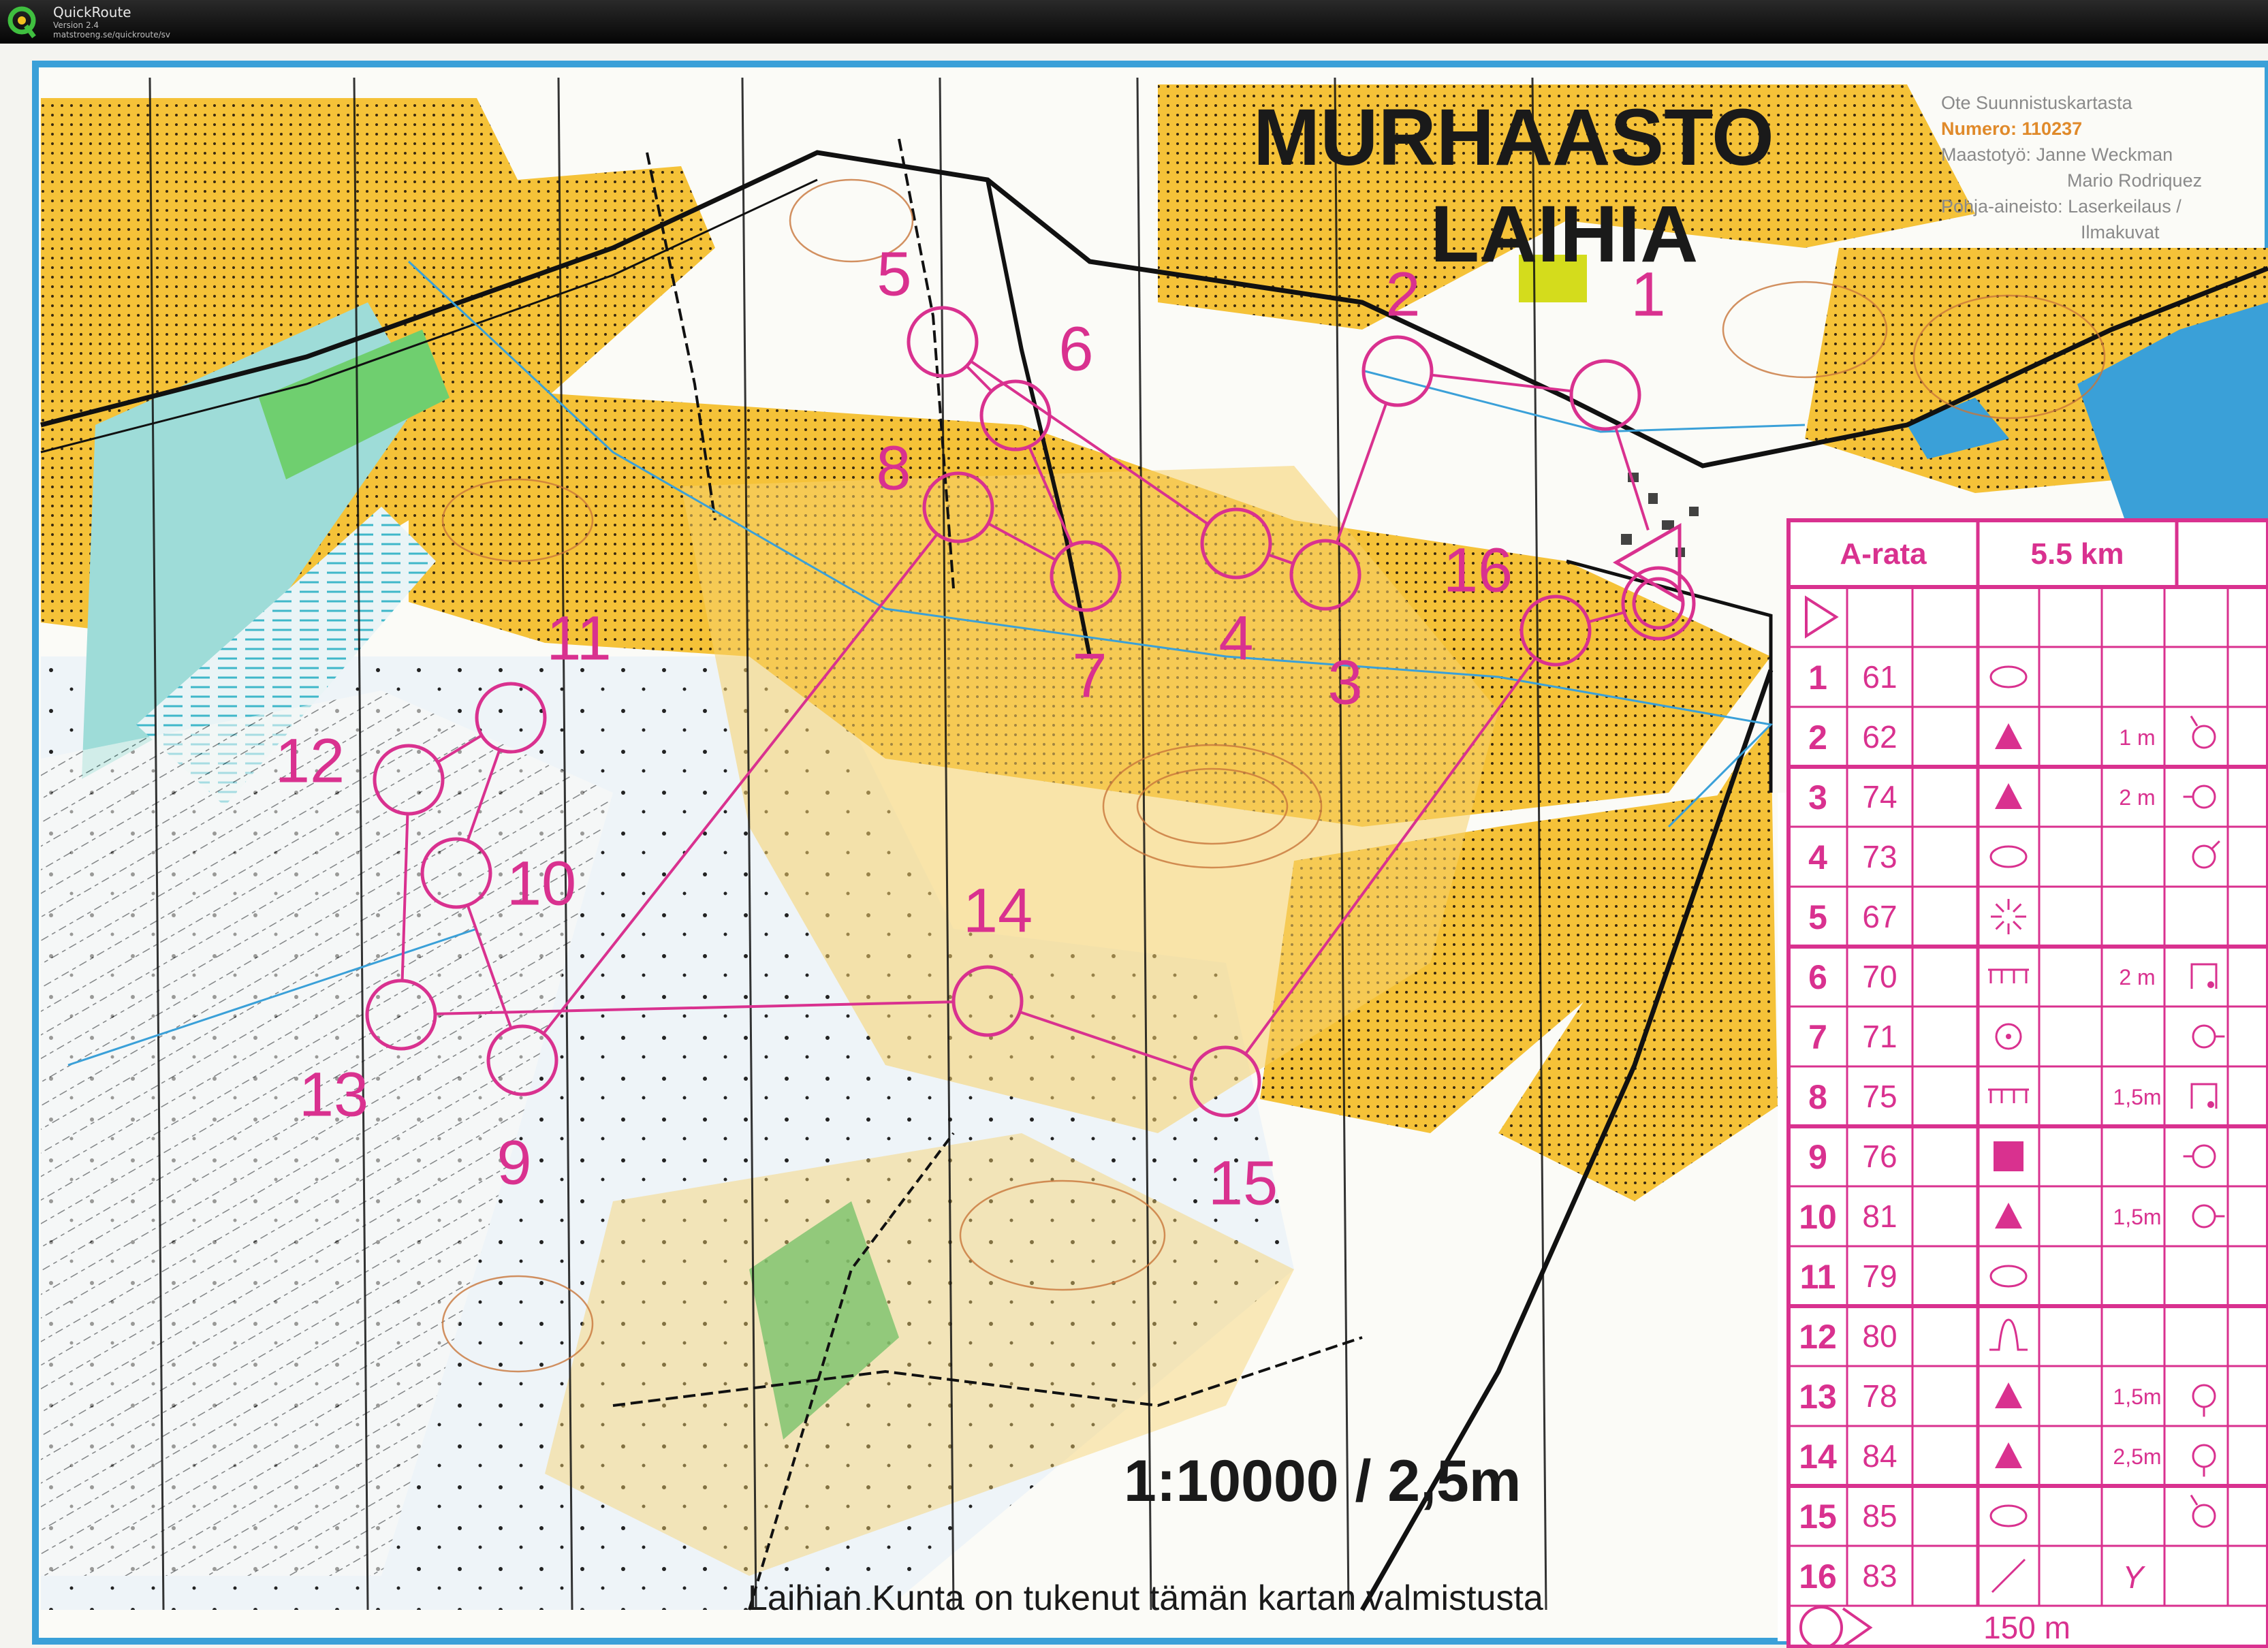 This screenshot has width=2268, height=1648. I want to click on description-control-number: 4, so click(1817, 857).